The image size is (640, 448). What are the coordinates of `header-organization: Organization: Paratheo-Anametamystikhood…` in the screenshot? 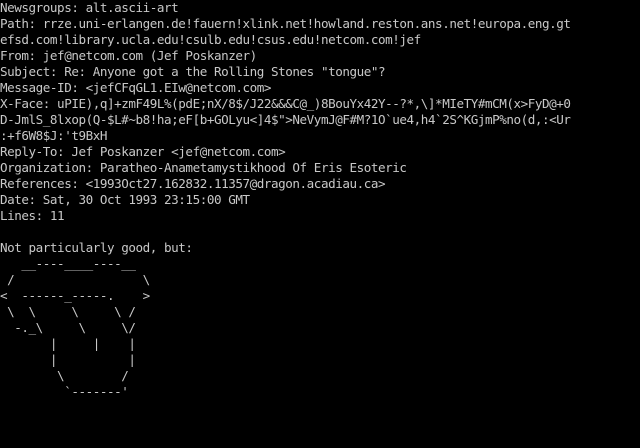 It's located at (203, 167).